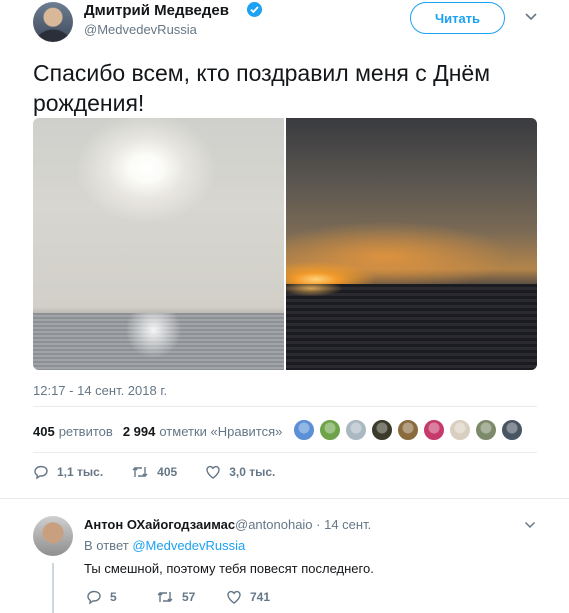 The image size is (569, 613). What do you see at coordinates (140, 29) in the screenshot?
I see `author-handle: @MedvedevRussia` at bounding box center [140, 29].